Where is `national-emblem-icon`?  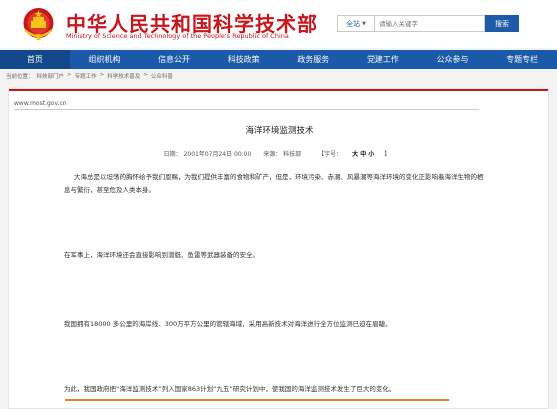
national-emblem-icon is located at coordinates (38, 24).